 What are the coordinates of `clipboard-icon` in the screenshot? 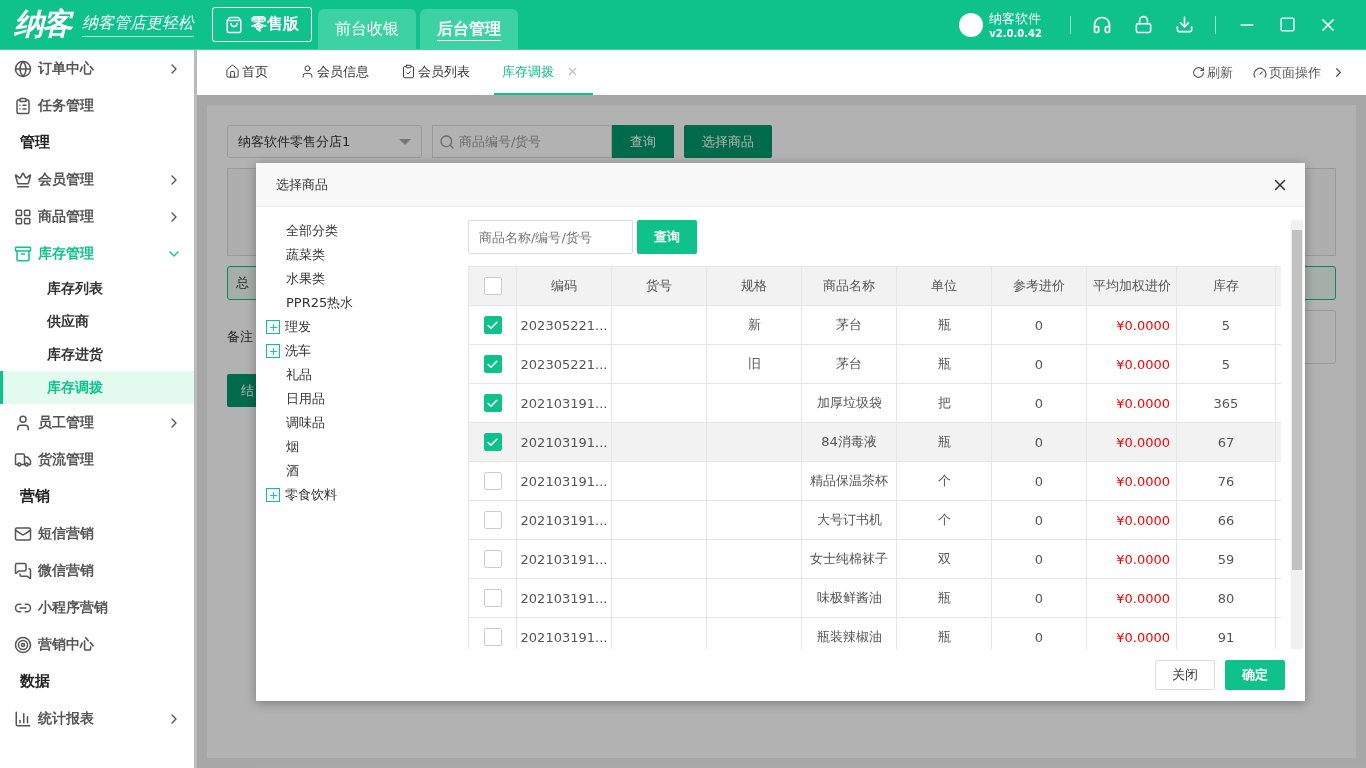 It's located at (408, 71).